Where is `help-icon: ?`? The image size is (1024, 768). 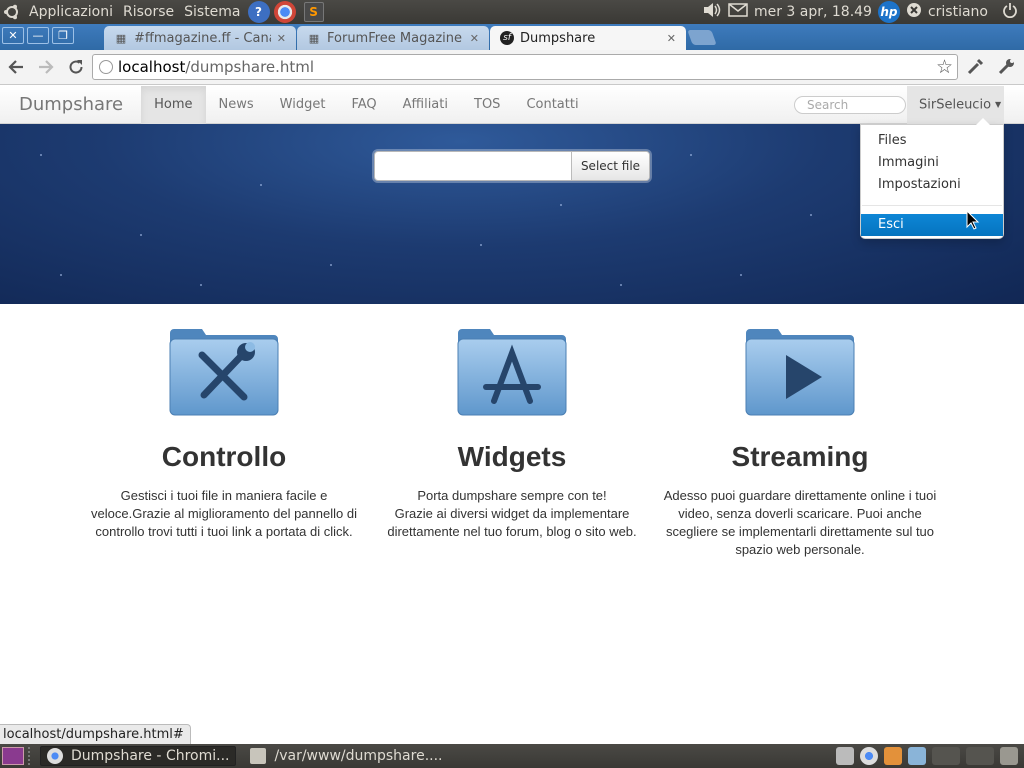 help-icon: ? is located at coordinates (258, 12).